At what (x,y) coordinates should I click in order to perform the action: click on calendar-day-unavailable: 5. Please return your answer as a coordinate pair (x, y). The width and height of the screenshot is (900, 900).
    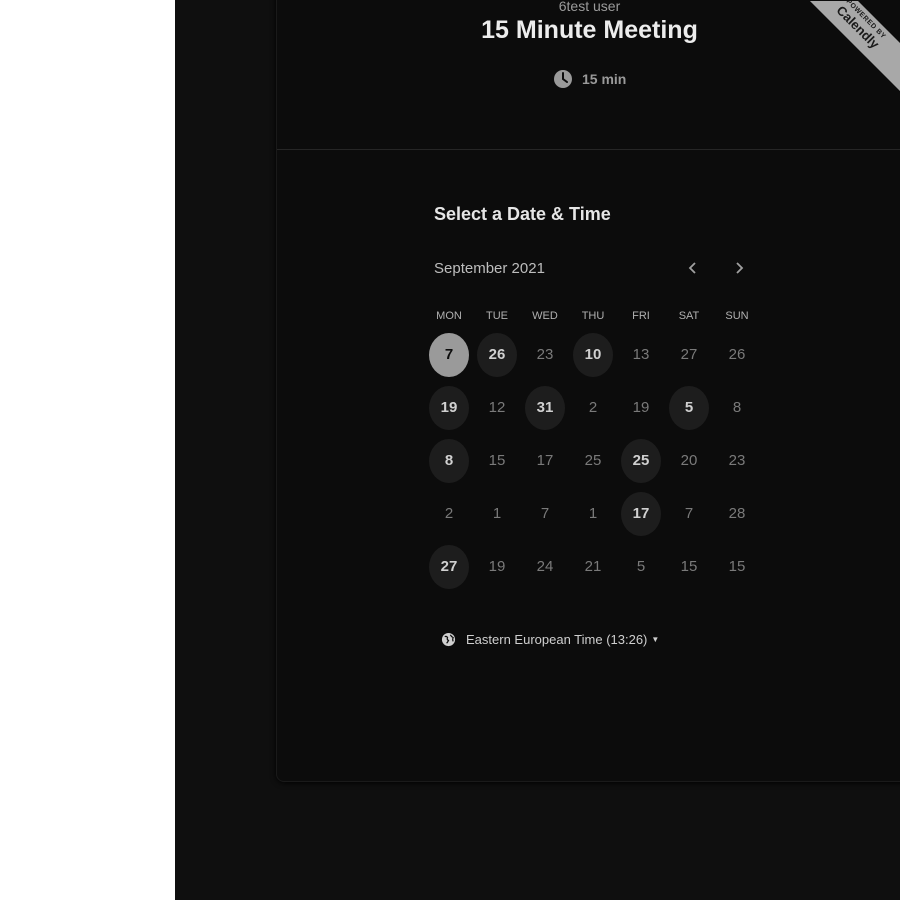
    Looking at the image, I should click on (641, 566).